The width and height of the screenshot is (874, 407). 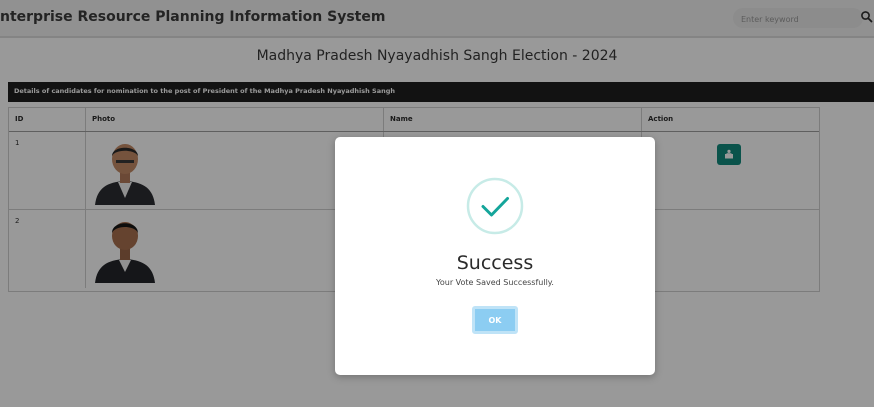 What do you see at coordinates (495, 282) in the screenshot?
I see `dialog-message: Your Vote Saved Successfully.` at bounding box center [495, 282].